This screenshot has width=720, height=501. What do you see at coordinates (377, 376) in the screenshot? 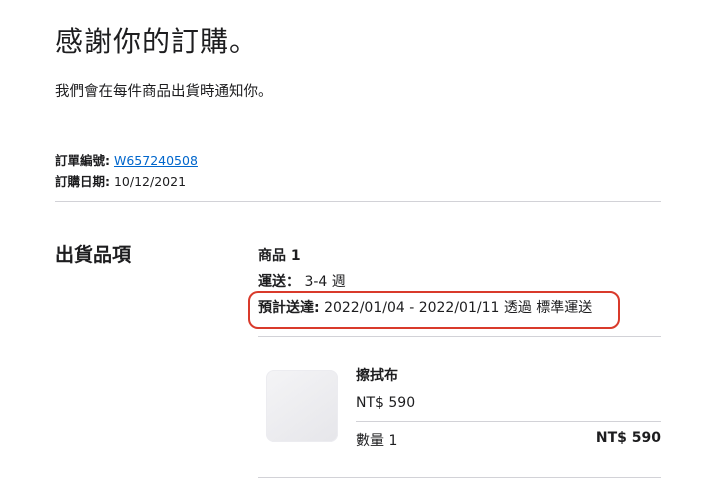
I see `product-name: 擦拭布` at bounding box center [377, 376].